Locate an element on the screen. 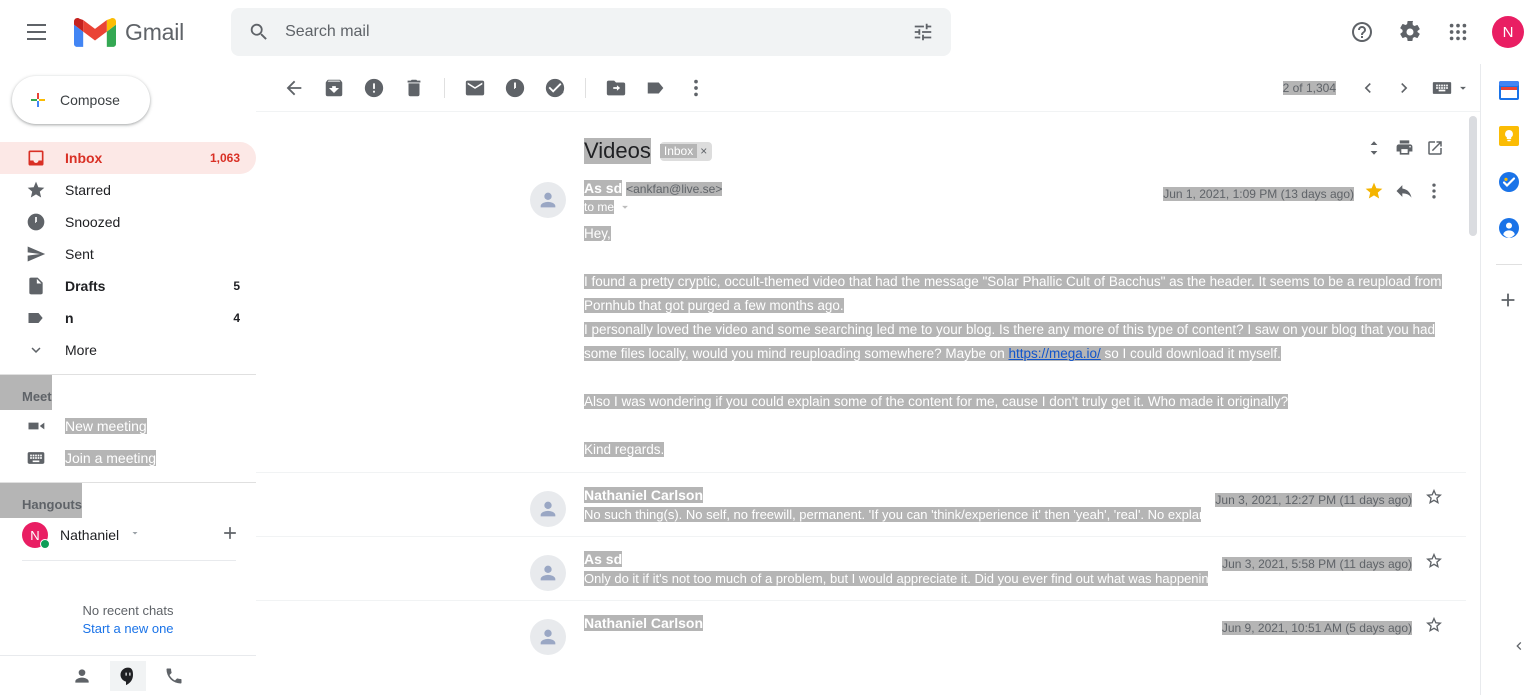 Image resolution: width=1536 pixels, height=695 pixels. message-date: Jun 9, 2021, 10:51 AM (5 days ago) is located at coordinates (1316, 627).